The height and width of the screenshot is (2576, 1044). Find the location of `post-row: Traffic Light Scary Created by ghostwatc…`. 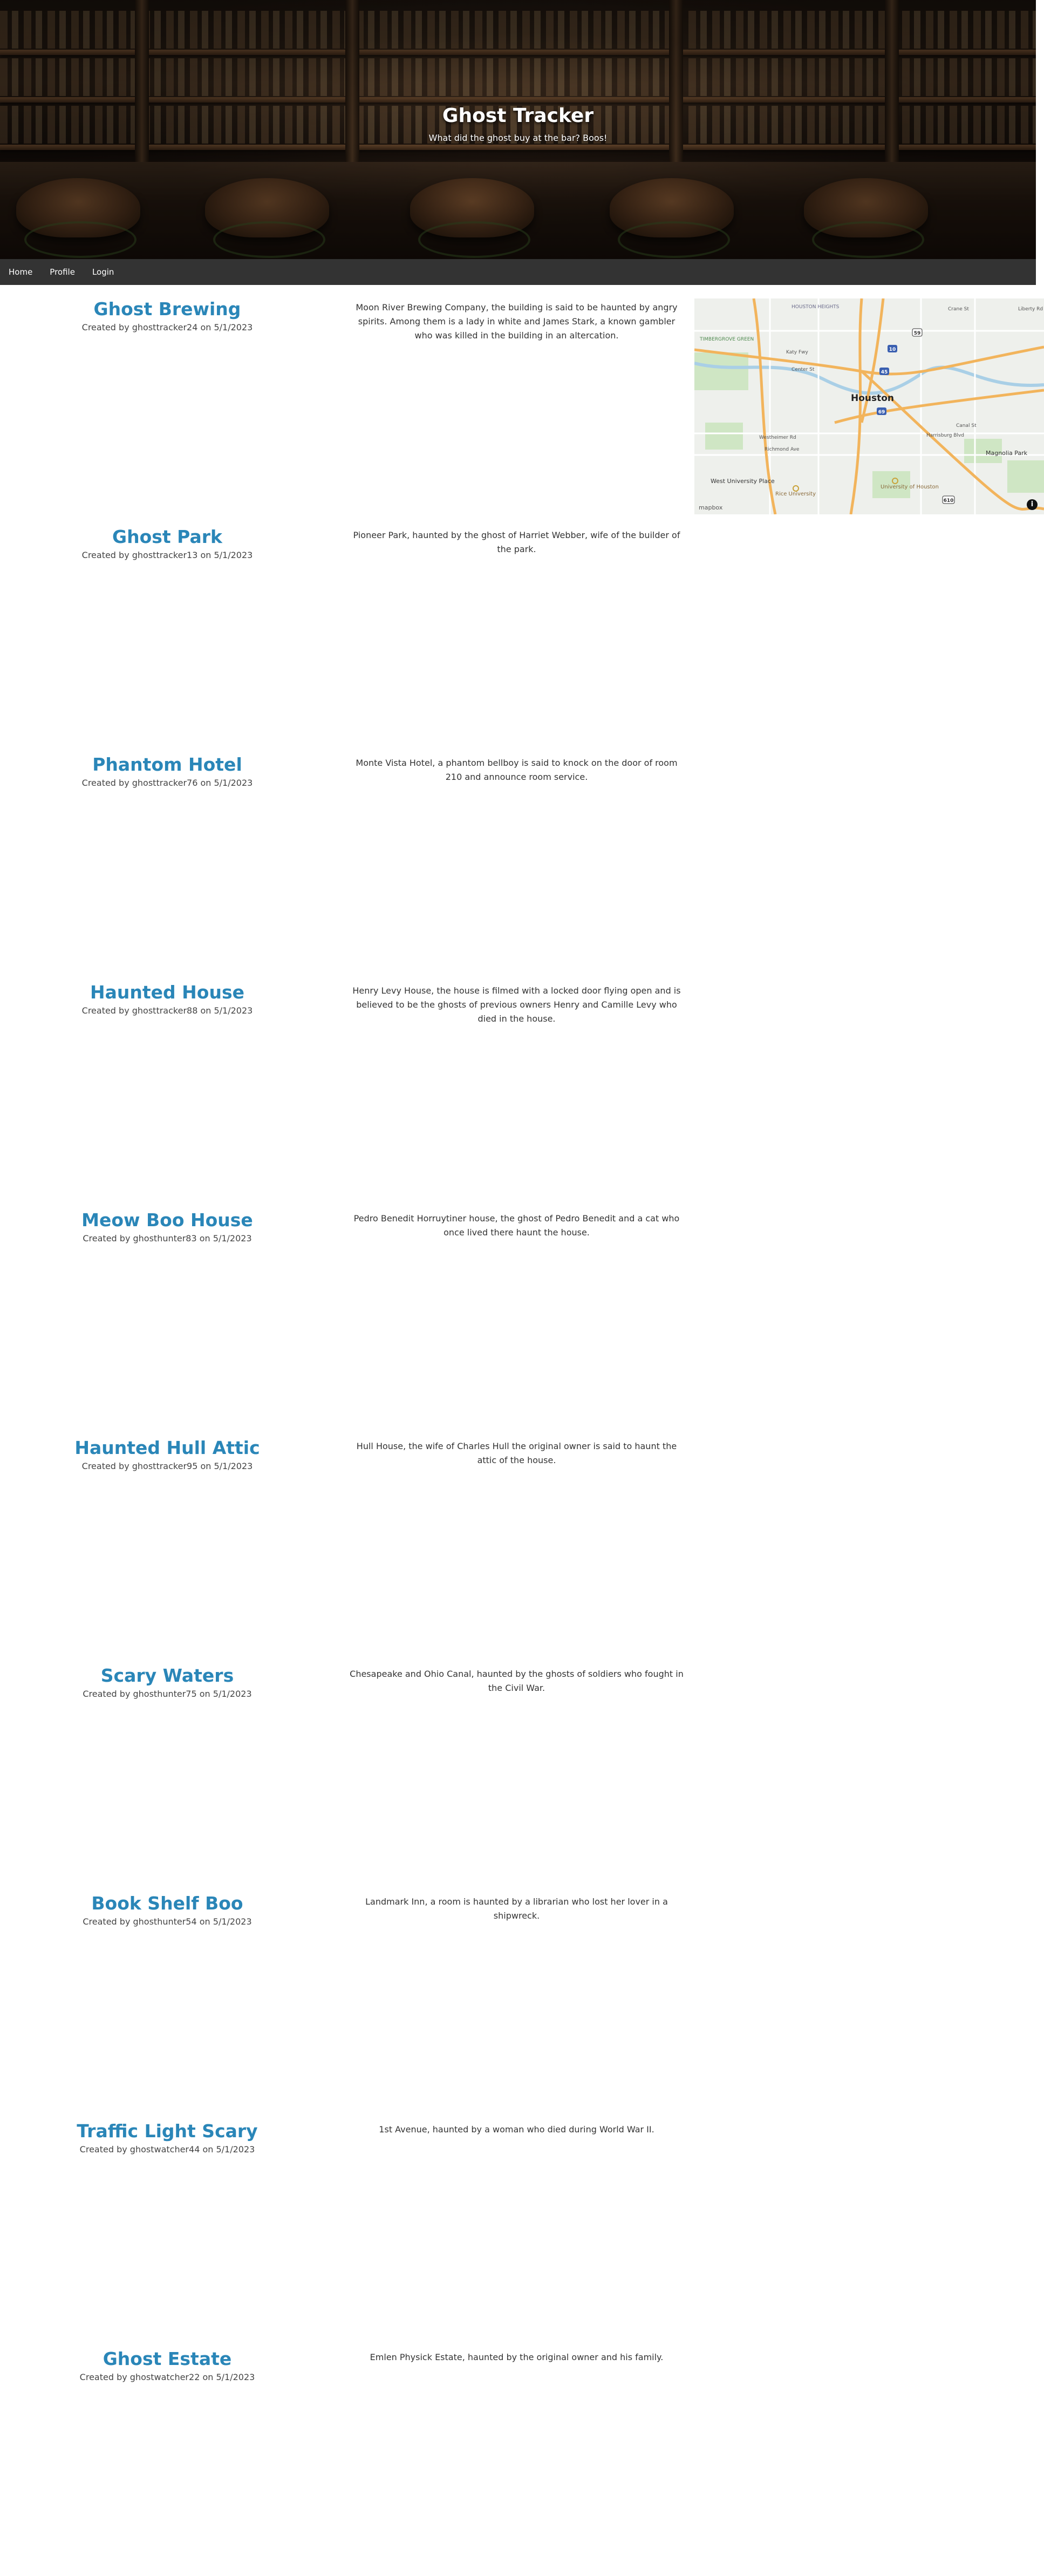

post-row: Traffic Light Scary Created by ghostwatc… is located at coordinates (522, 2233).